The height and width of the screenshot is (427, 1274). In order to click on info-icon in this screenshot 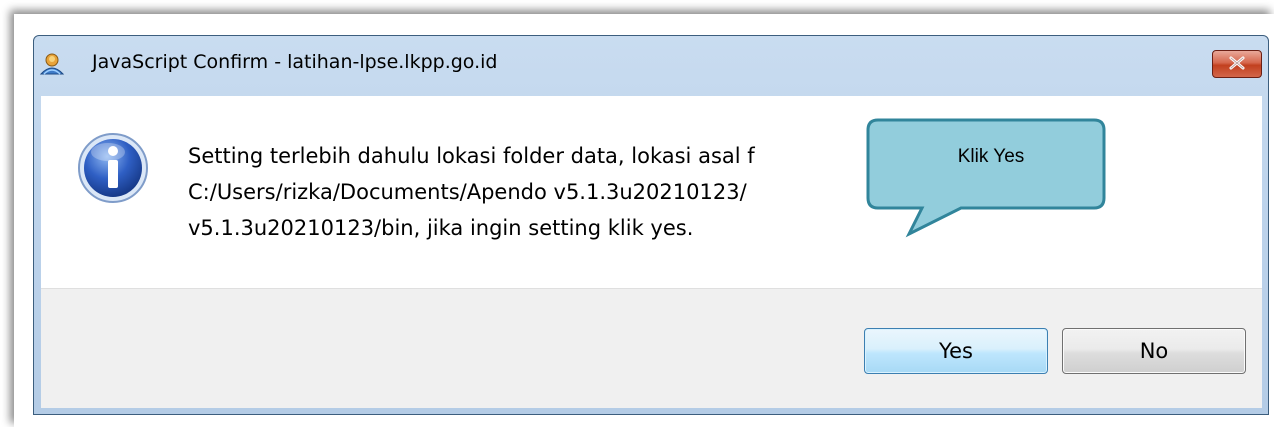, I will do `click(113, 168)`.